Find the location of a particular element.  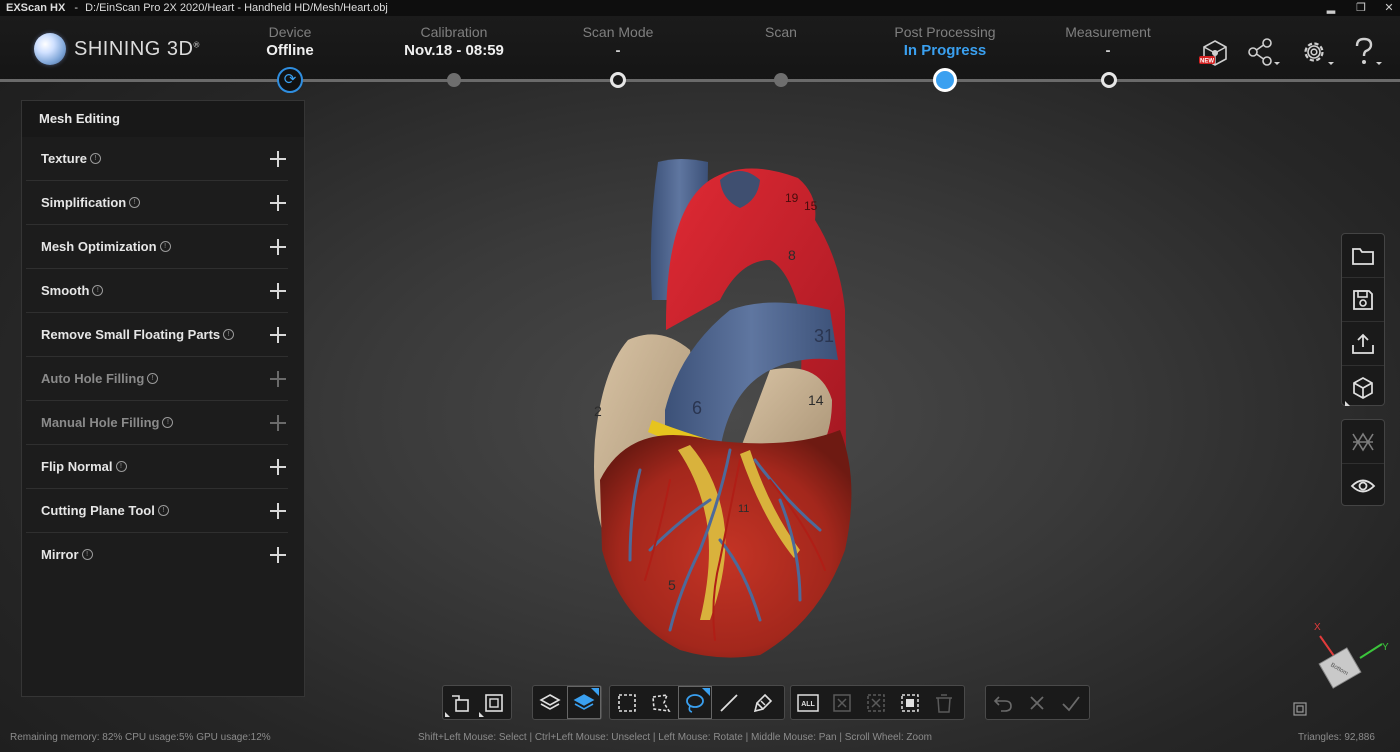

layers-icon is located at coordinates (550, 701).